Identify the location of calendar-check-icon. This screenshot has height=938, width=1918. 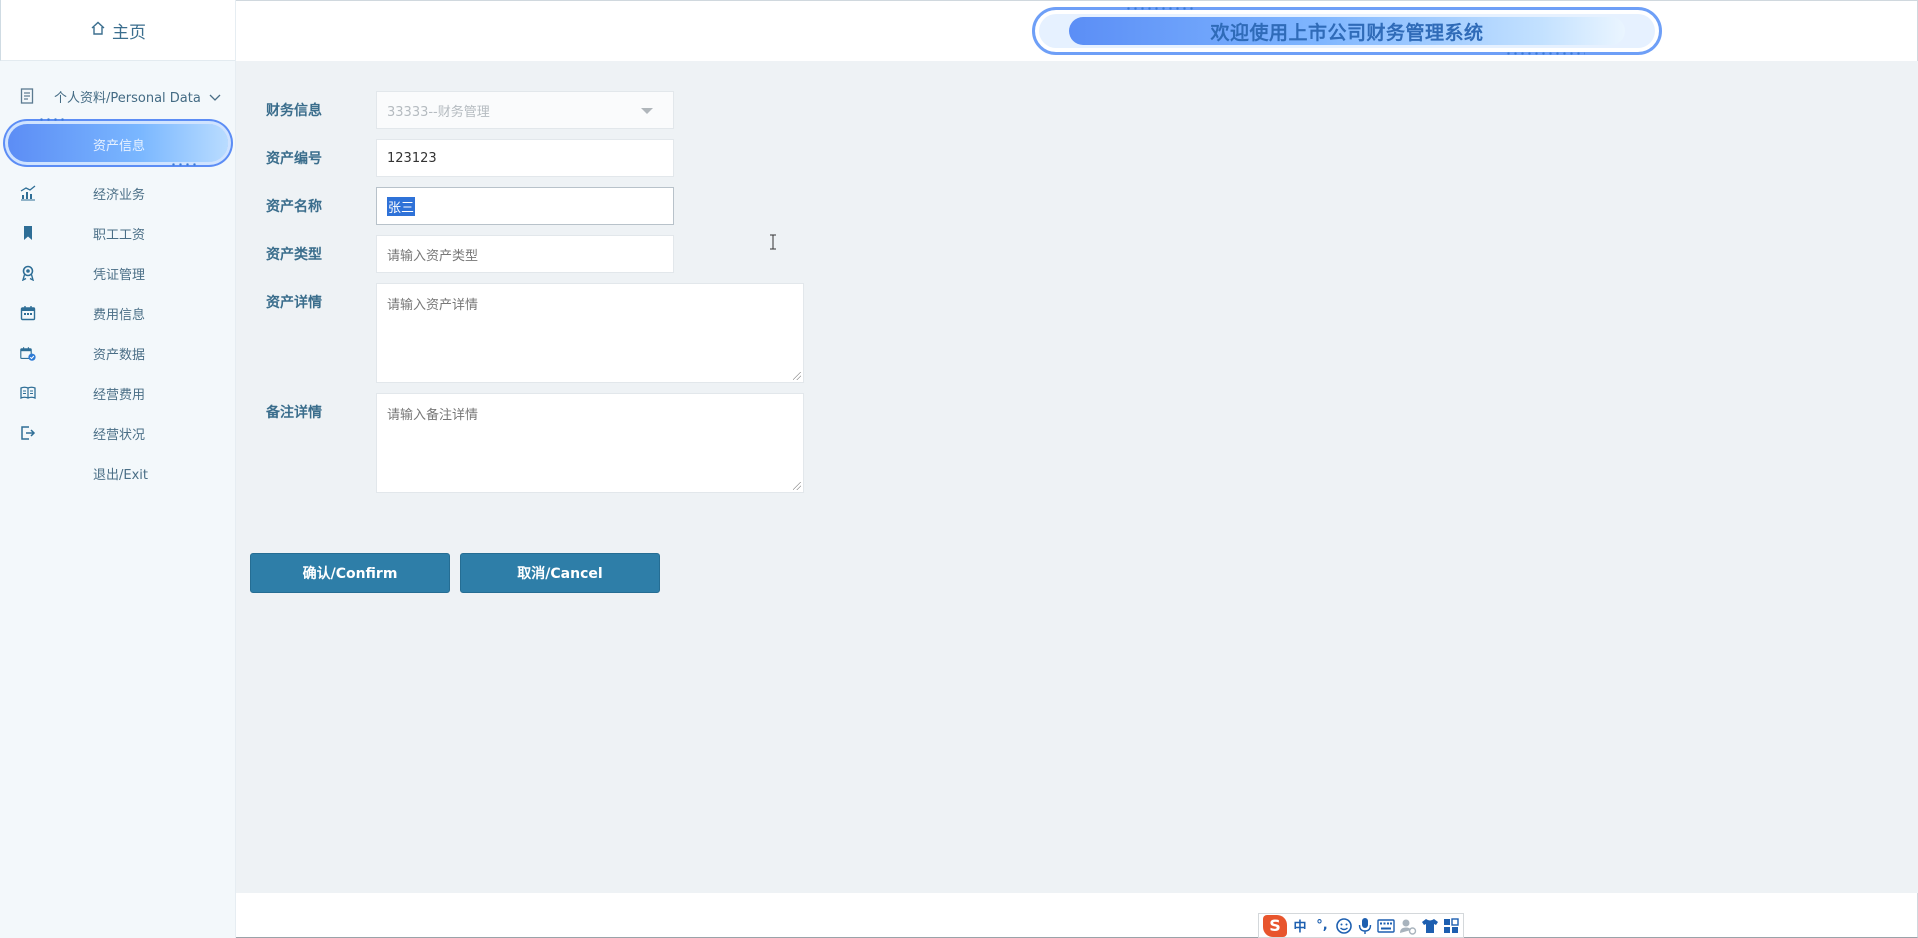
(28, 353).